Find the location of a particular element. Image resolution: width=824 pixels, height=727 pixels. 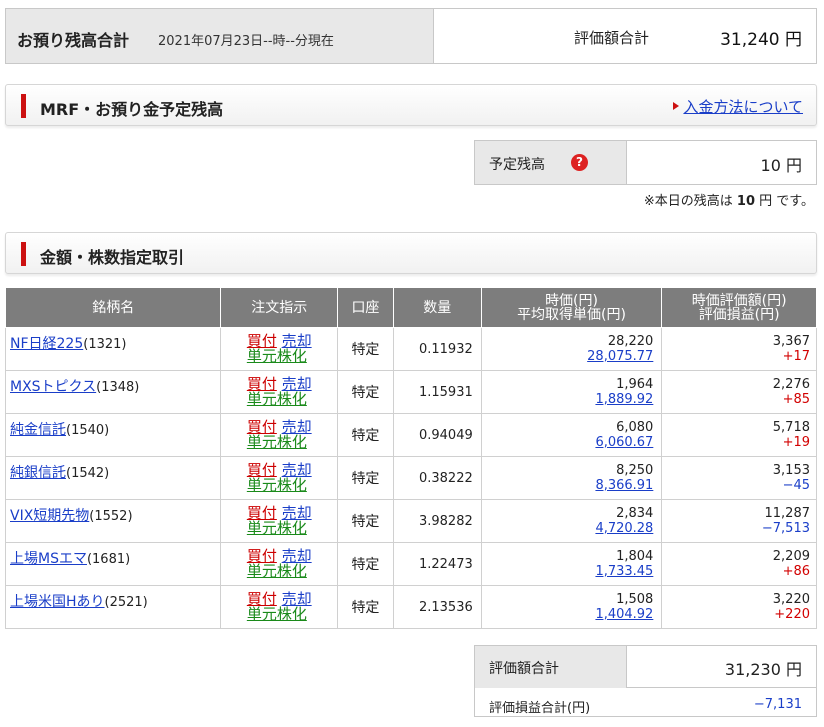

avg-cost-link: 8,366.91 is located at coordinates (624, 485).